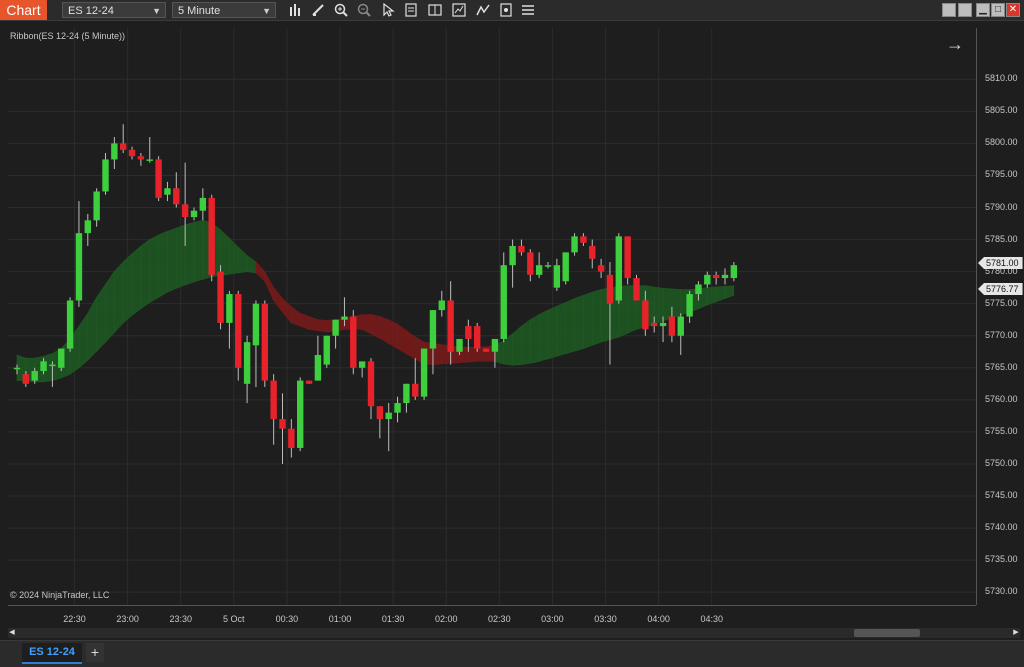 The width and height of the screenshot is (1024, 667). Describe the element at coordinates (435, 10) in the screenshot. I see `strategy-icon` at that location.